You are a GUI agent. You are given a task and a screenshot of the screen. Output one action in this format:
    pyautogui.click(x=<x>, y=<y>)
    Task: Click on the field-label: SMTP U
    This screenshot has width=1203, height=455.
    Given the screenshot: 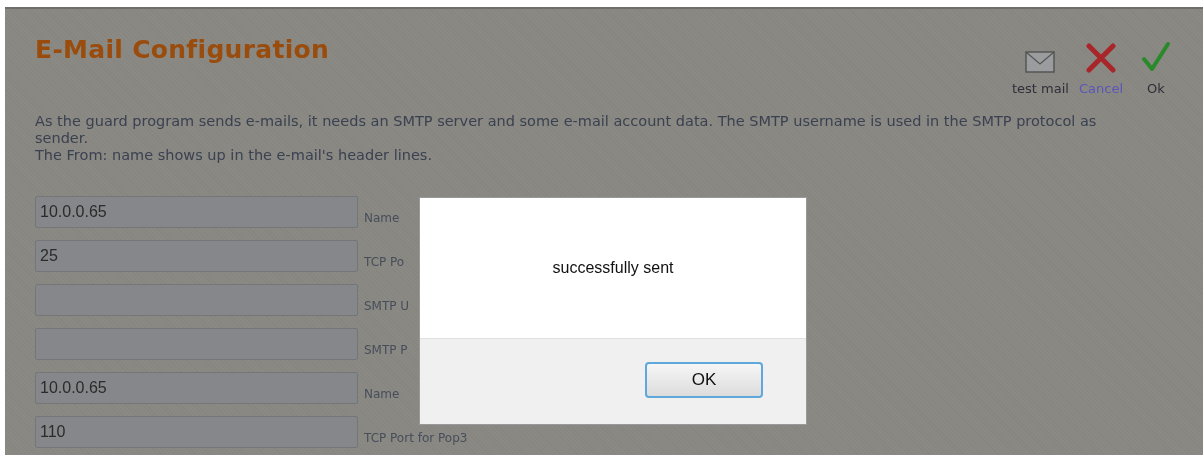 What is the action you would take?
    pyautogui.click(x=387, y=306)
    